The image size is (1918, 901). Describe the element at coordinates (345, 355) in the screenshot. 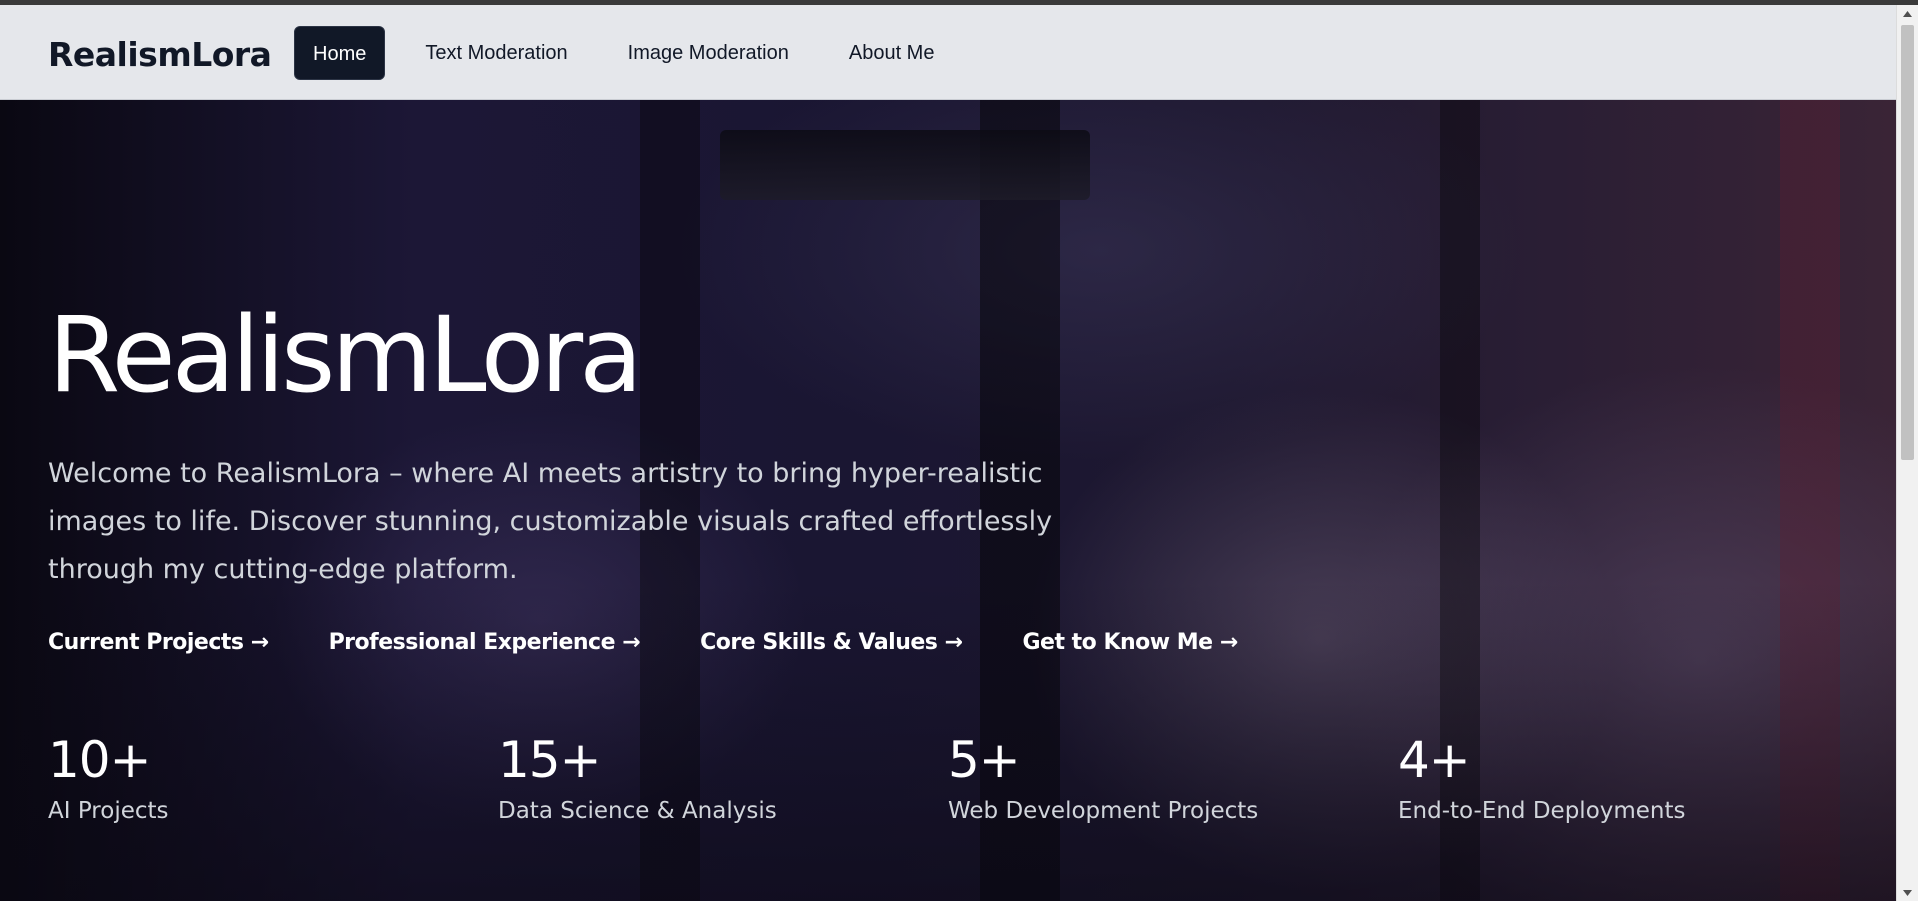

I see `hero-title: RealismLora` at that location.